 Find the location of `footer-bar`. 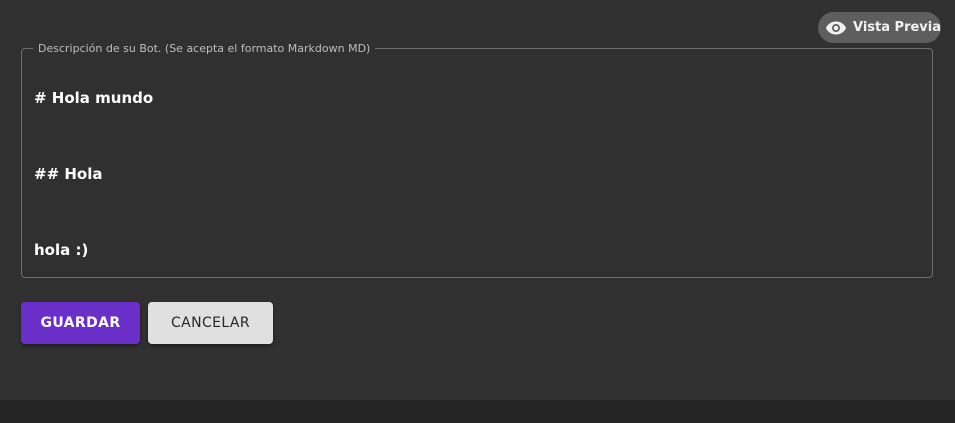

footer-bar is located at coordinates (477, 411).